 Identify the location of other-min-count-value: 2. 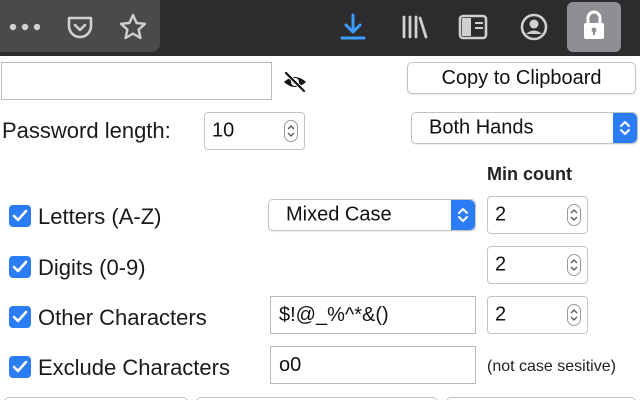
(501, 314).